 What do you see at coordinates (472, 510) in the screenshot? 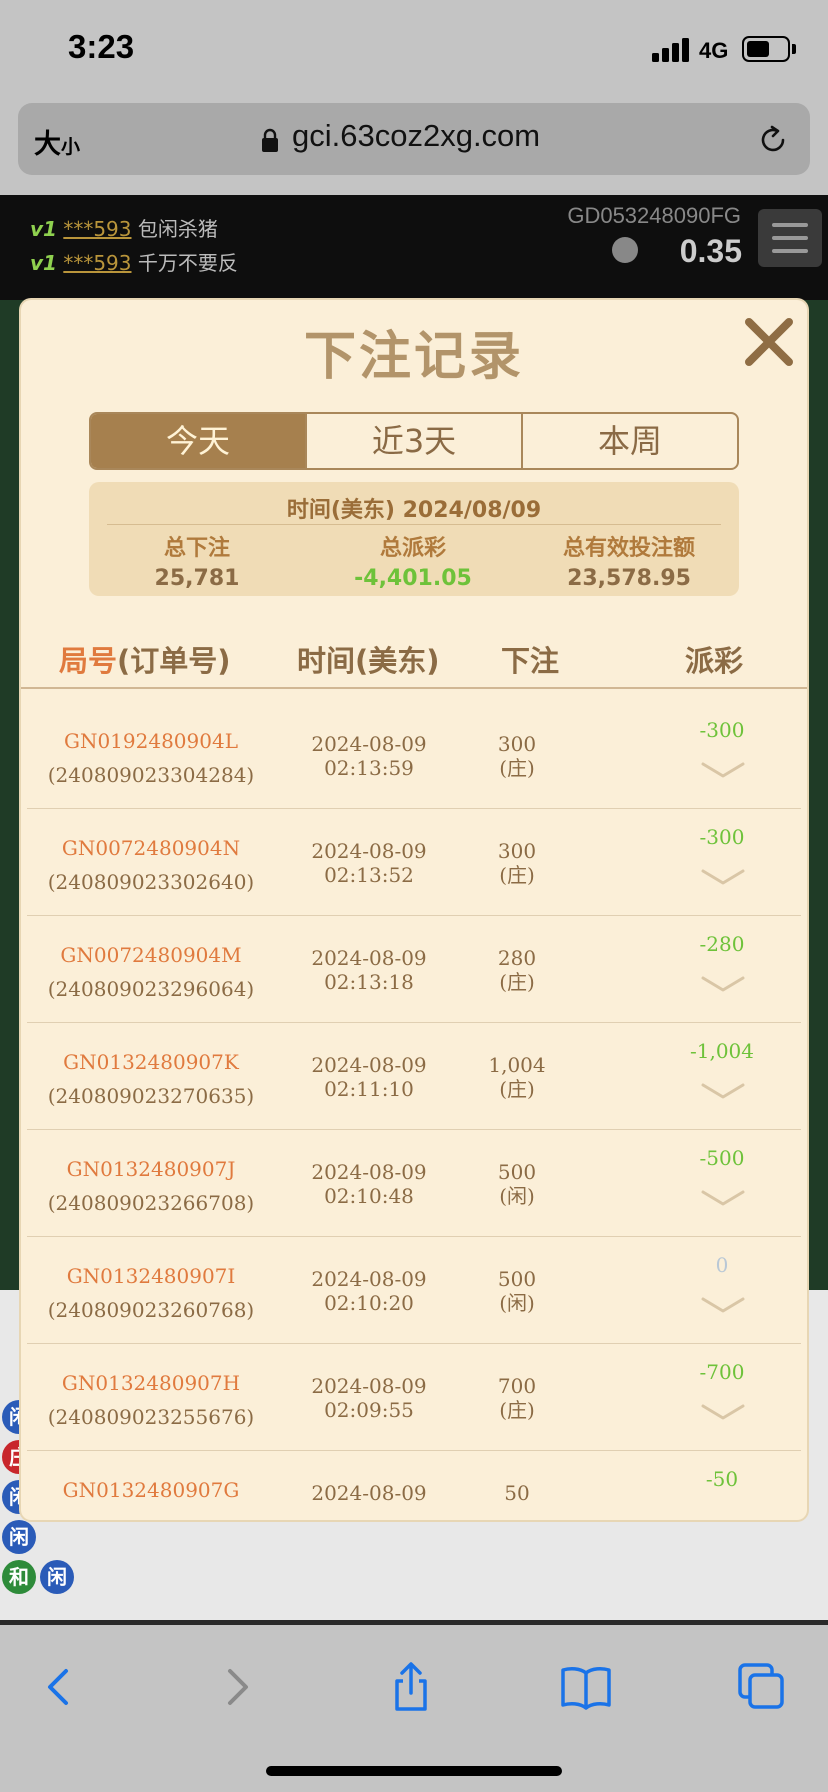
I see `summary-date-value: 2024/08/09` at bounding box center [472, 510].